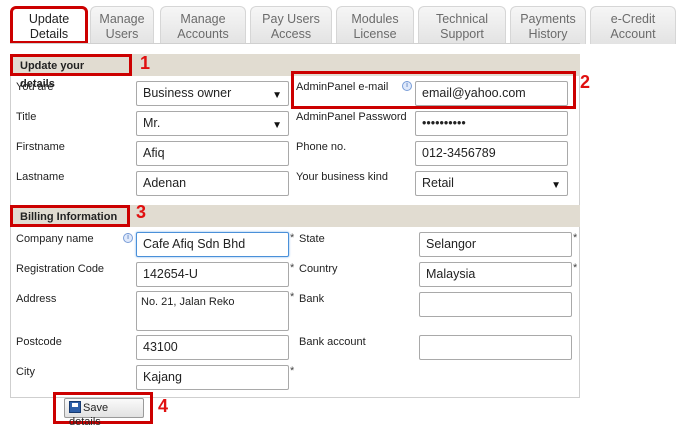 This screenshot has height=438, width=678. I want to click on tab-manage-accounts: Manage Accounts, so click(203, 25).